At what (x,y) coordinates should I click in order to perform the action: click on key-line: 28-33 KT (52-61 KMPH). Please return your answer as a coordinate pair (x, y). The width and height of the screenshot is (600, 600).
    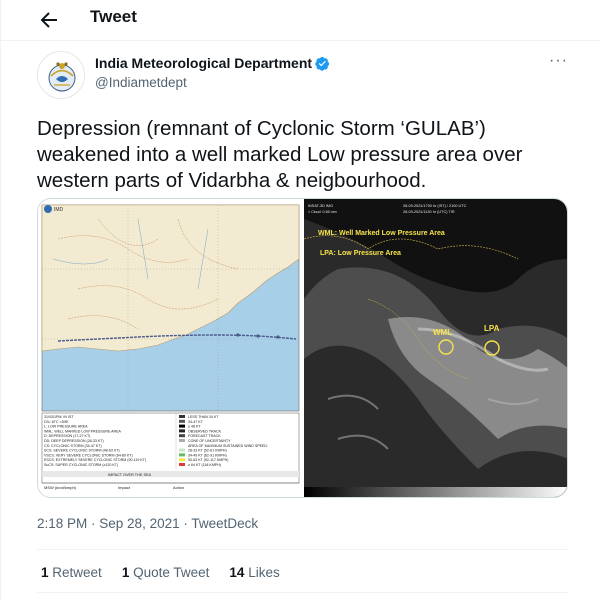
    Looking at the image, I should click on (207, 451).